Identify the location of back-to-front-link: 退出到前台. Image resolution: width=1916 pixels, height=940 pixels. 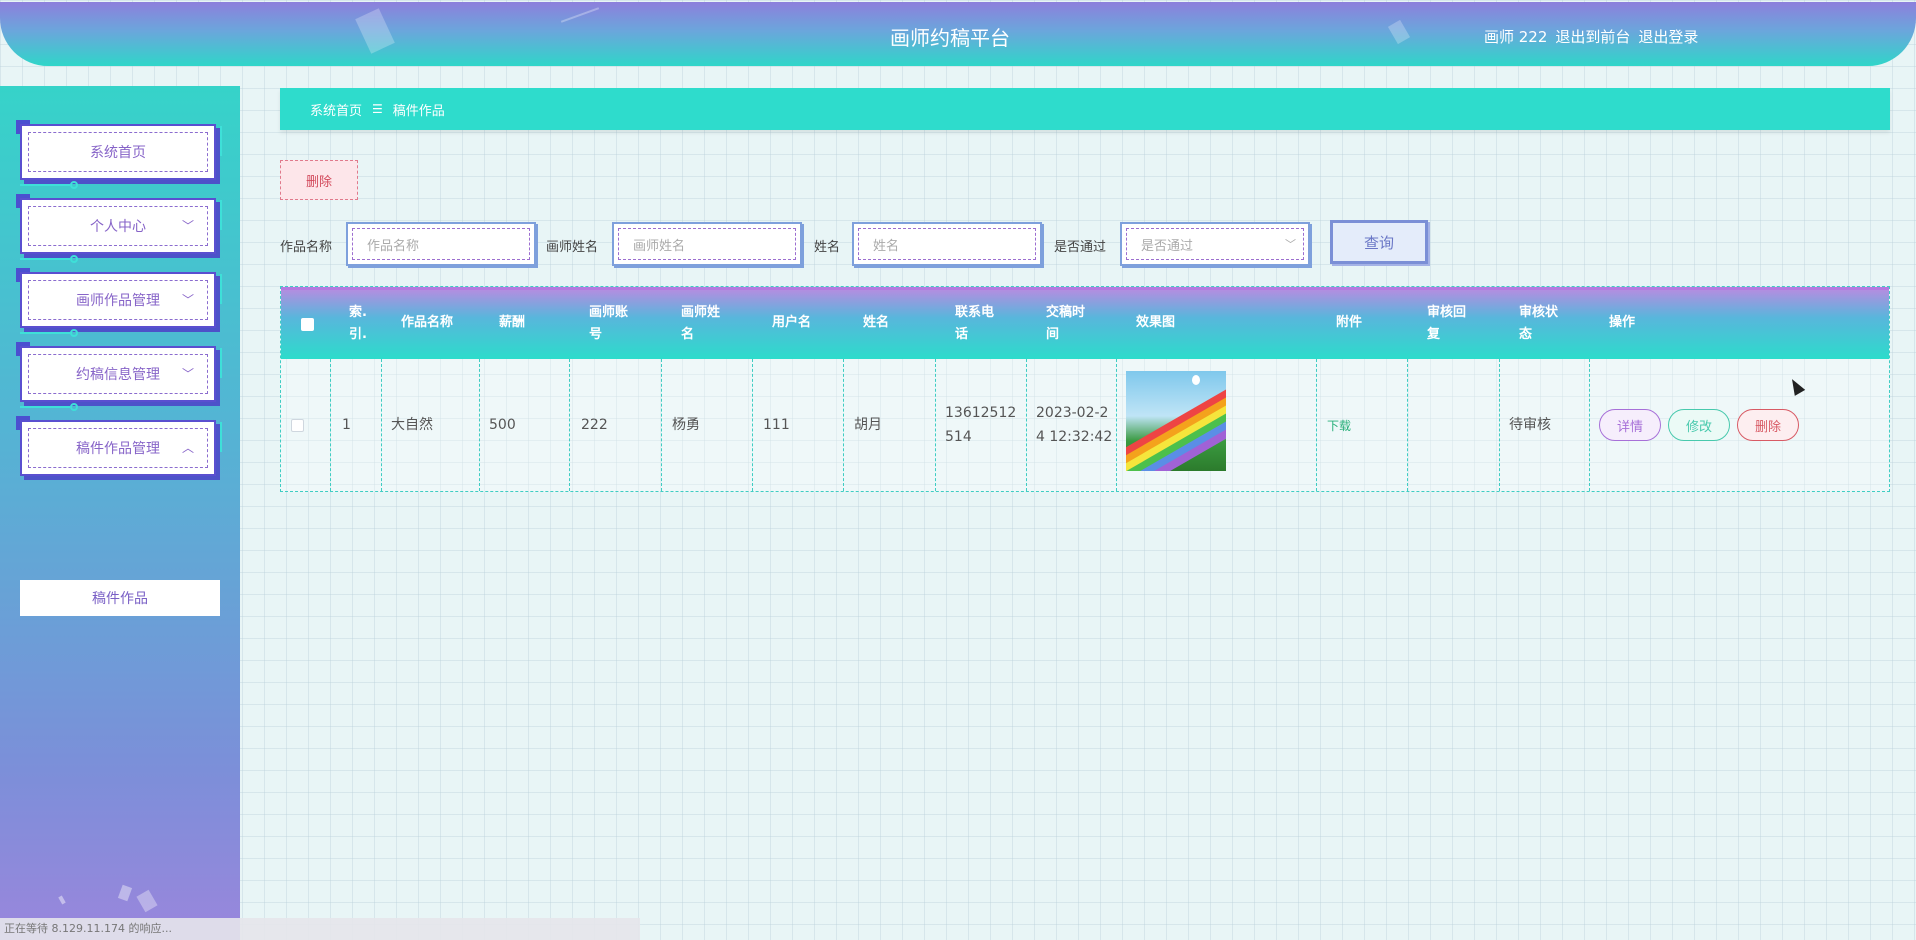
(1592, 36).